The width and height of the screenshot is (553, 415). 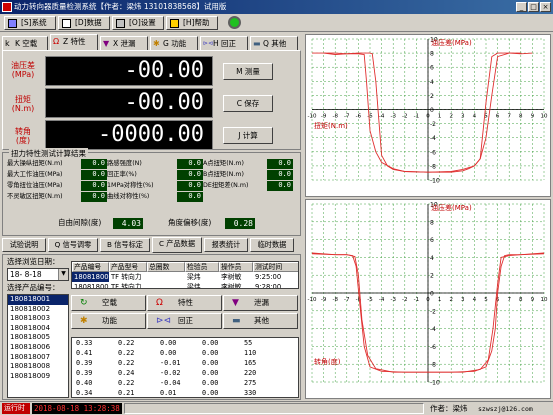 What do you see at coordinates (38, 319) in the screenshot?
I see `product-list-item: 180818003` at bounding box center [38, 319].